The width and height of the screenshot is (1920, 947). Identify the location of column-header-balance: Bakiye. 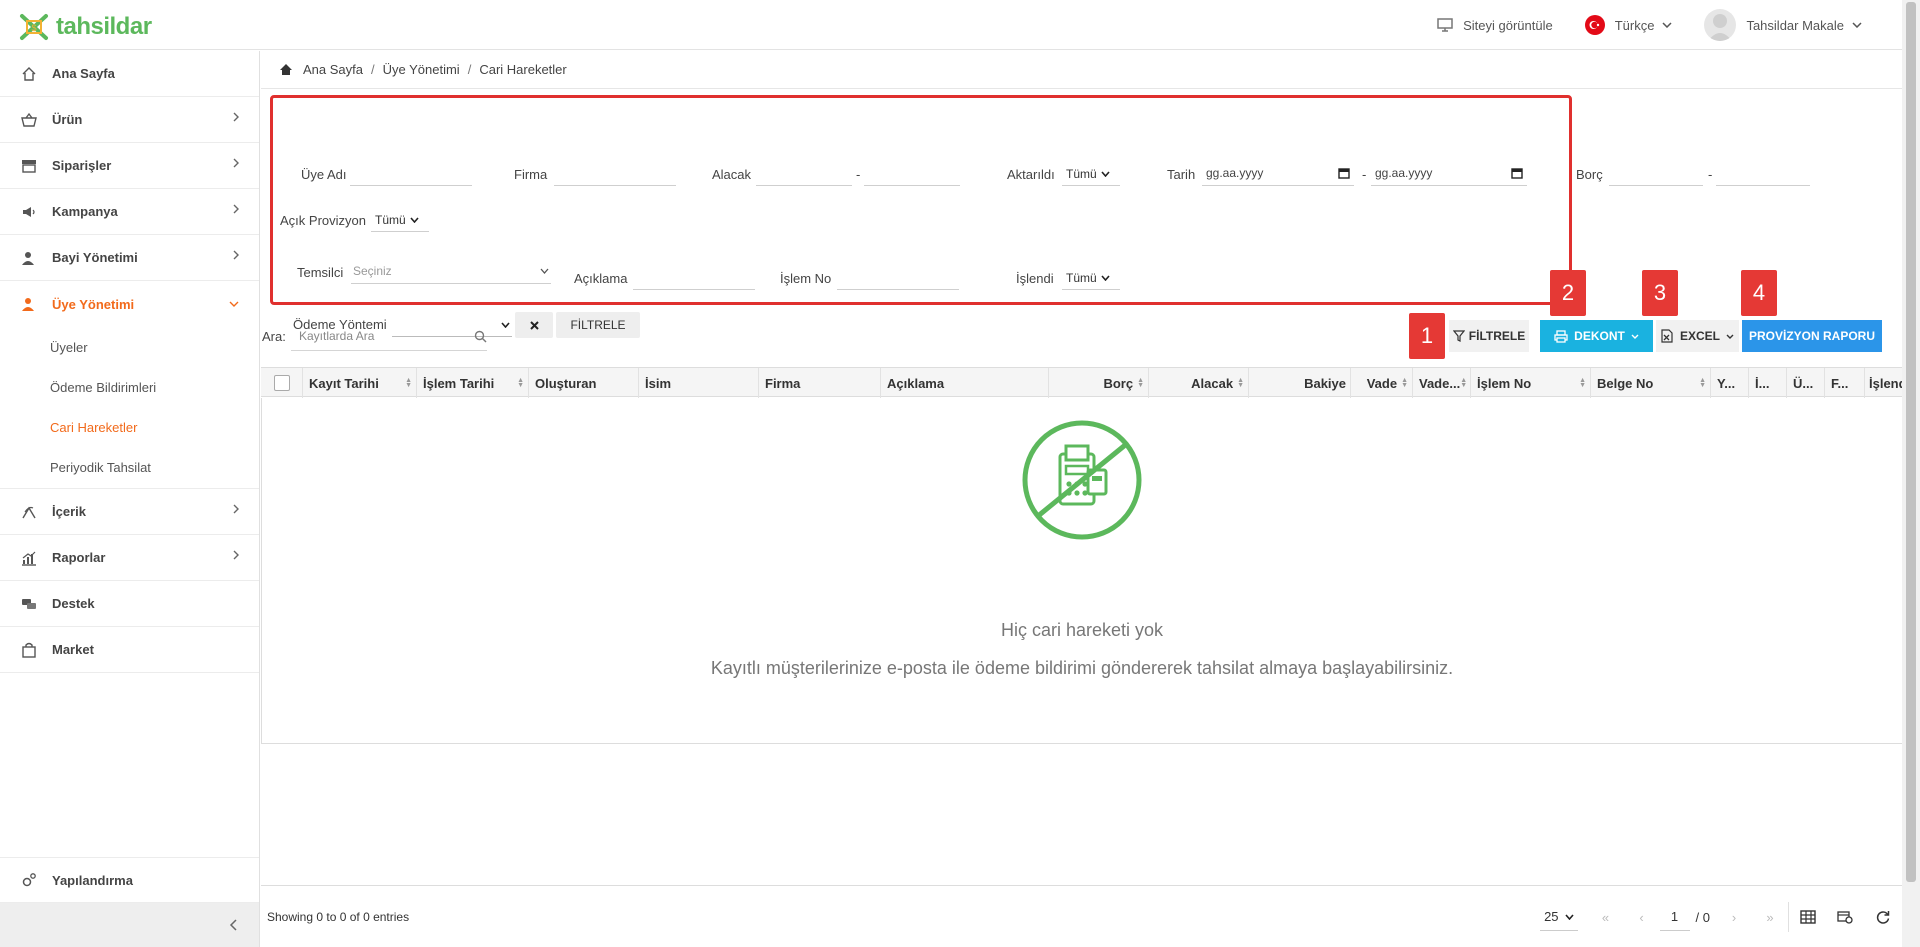
(1300, 383).